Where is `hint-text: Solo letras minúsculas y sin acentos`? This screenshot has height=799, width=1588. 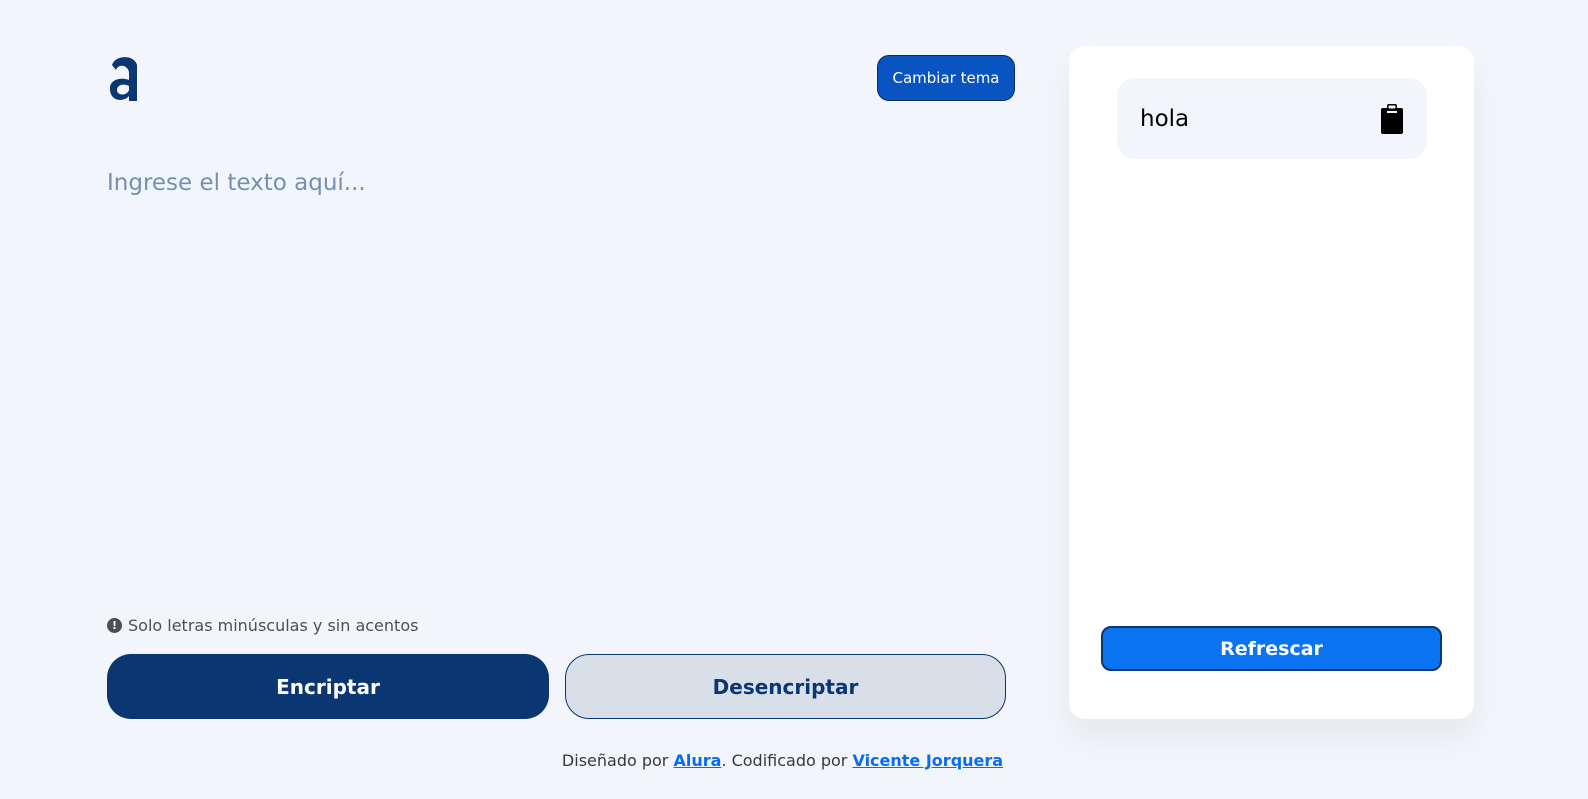
hint-text: Solo letras minúsculas y sin acentos is located at coordinates (273, 625).